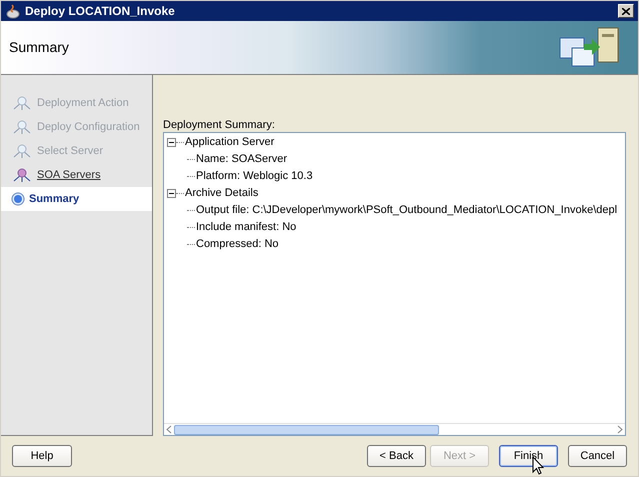 This screenshot has width=639, height=477. What do you see at coordinates (100, 11) in the screenshot?
I see `window-title: Deploy LOCATION_Invoke` at bounding box center [100, 11].